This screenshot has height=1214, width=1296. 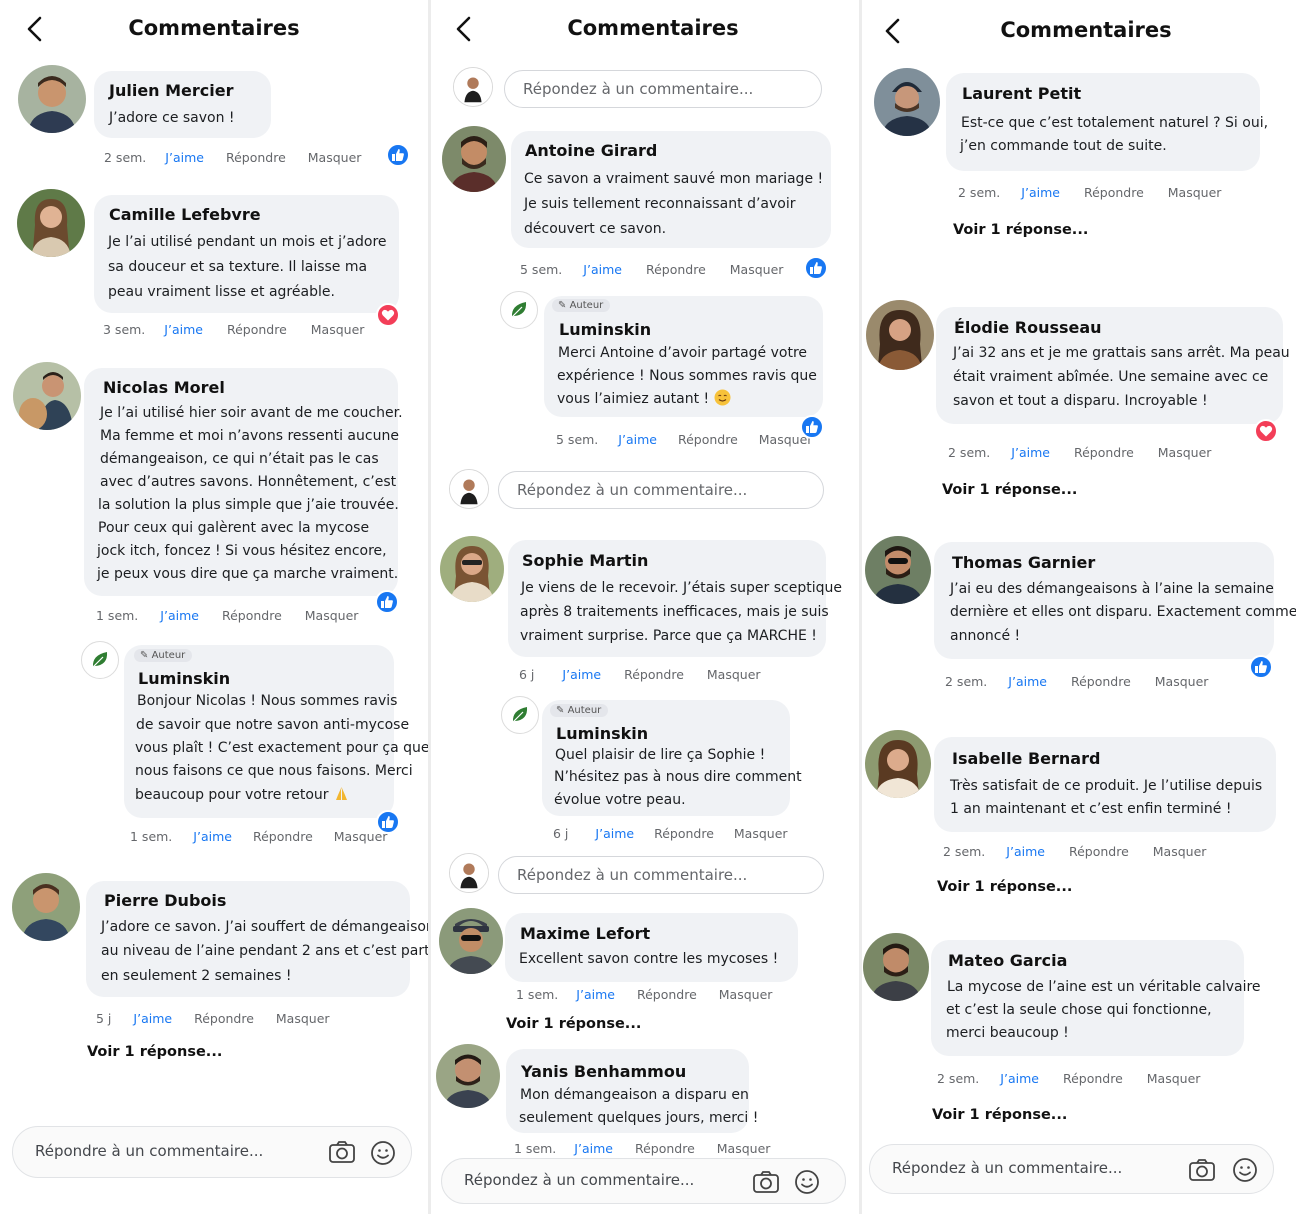 What do you see at coordinates (387, 602) in the screenshot?
I see `thumbs-up-icon` at bounding box center [387, 602].